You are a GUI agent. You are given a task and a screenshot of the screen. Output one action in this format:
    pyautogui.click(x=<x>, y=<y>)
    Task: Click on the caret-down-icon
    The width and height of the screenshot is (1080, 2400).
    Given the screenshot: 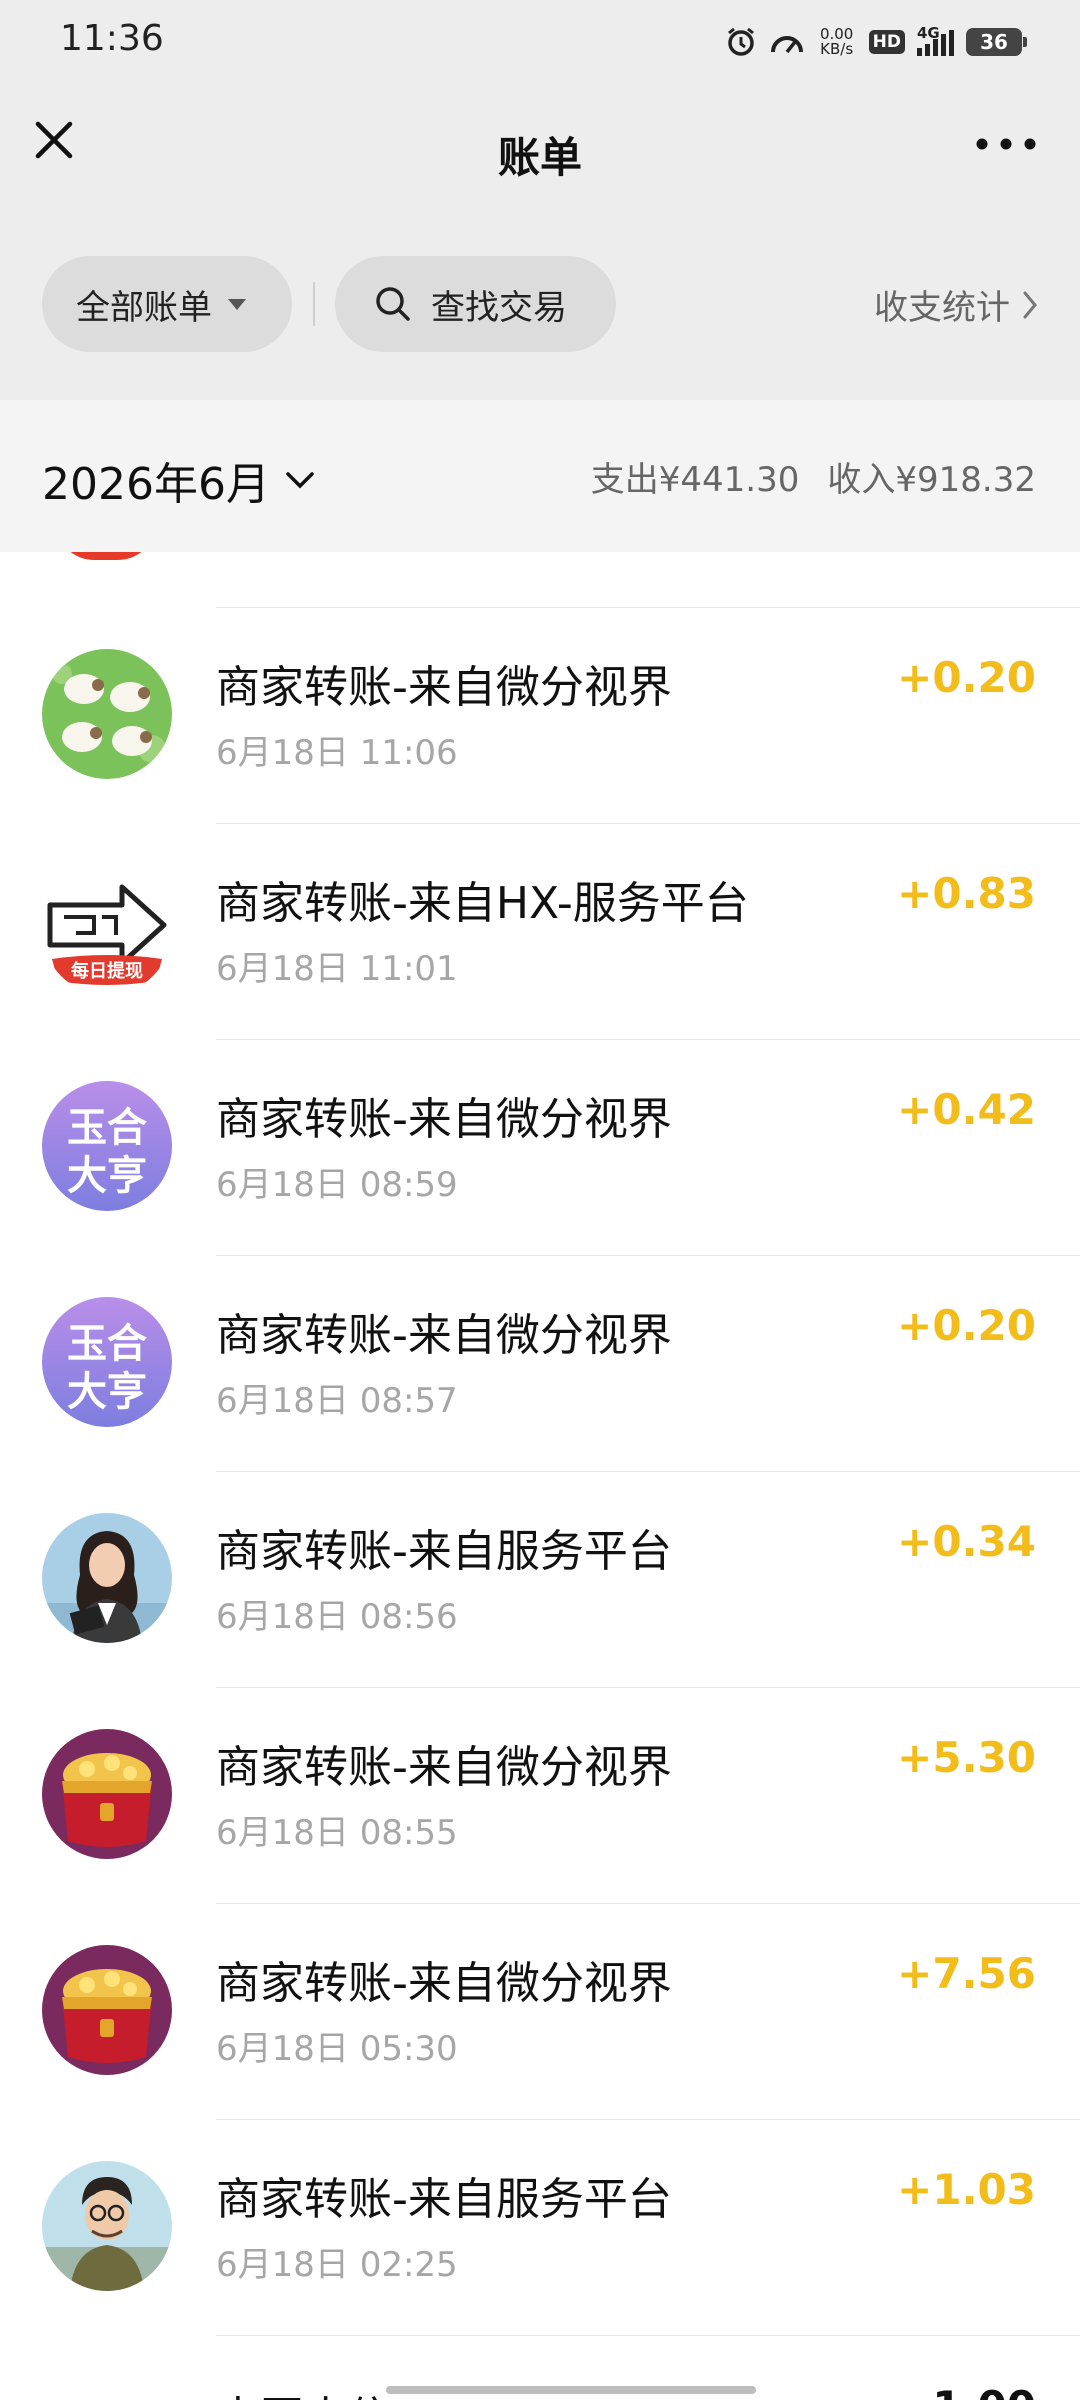 What is the action you would take?
    pyautogui.click(x=237, y=304)
    